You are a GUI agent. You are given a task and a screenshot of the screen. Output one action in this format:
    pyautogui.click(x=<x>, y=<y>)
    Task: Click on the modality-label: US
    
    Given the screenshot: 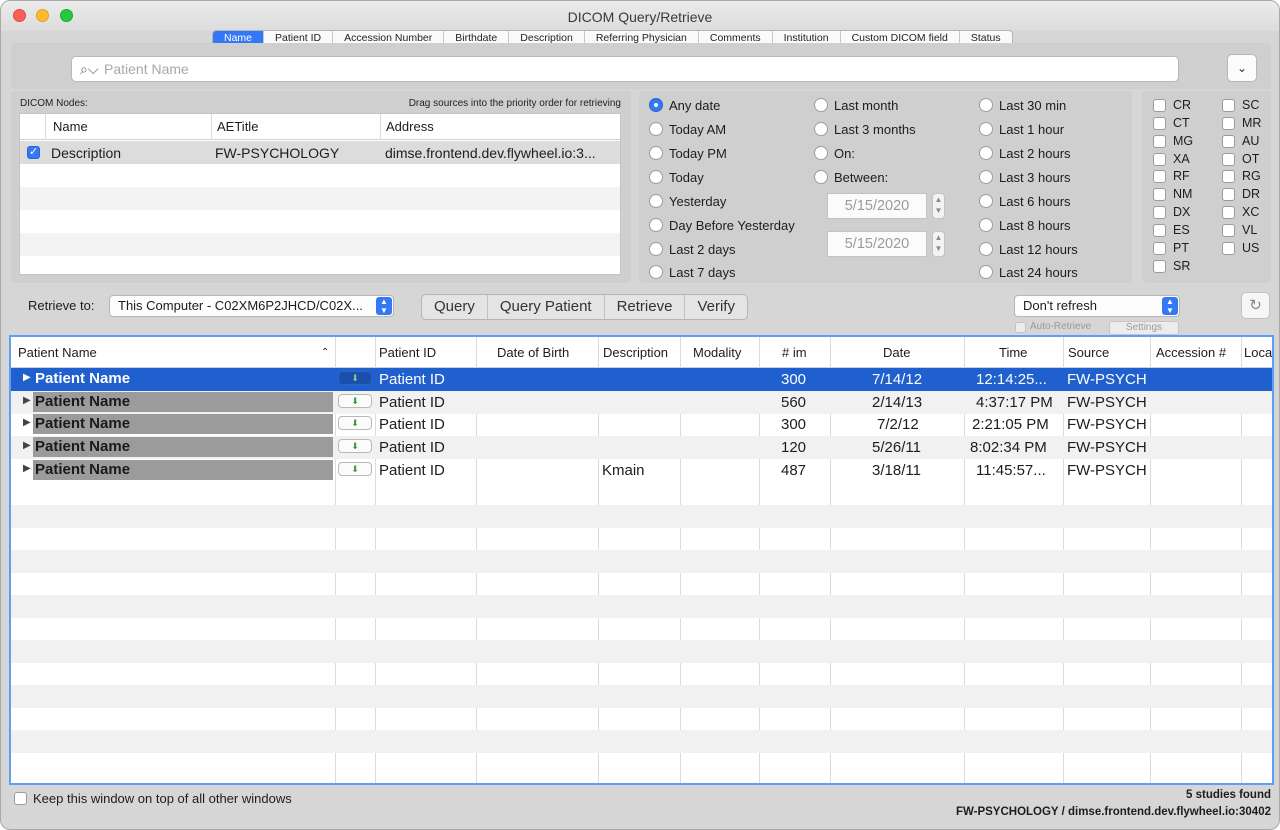 What is the action you would take?
    pyautogui.click(x=1250, y=248)
    